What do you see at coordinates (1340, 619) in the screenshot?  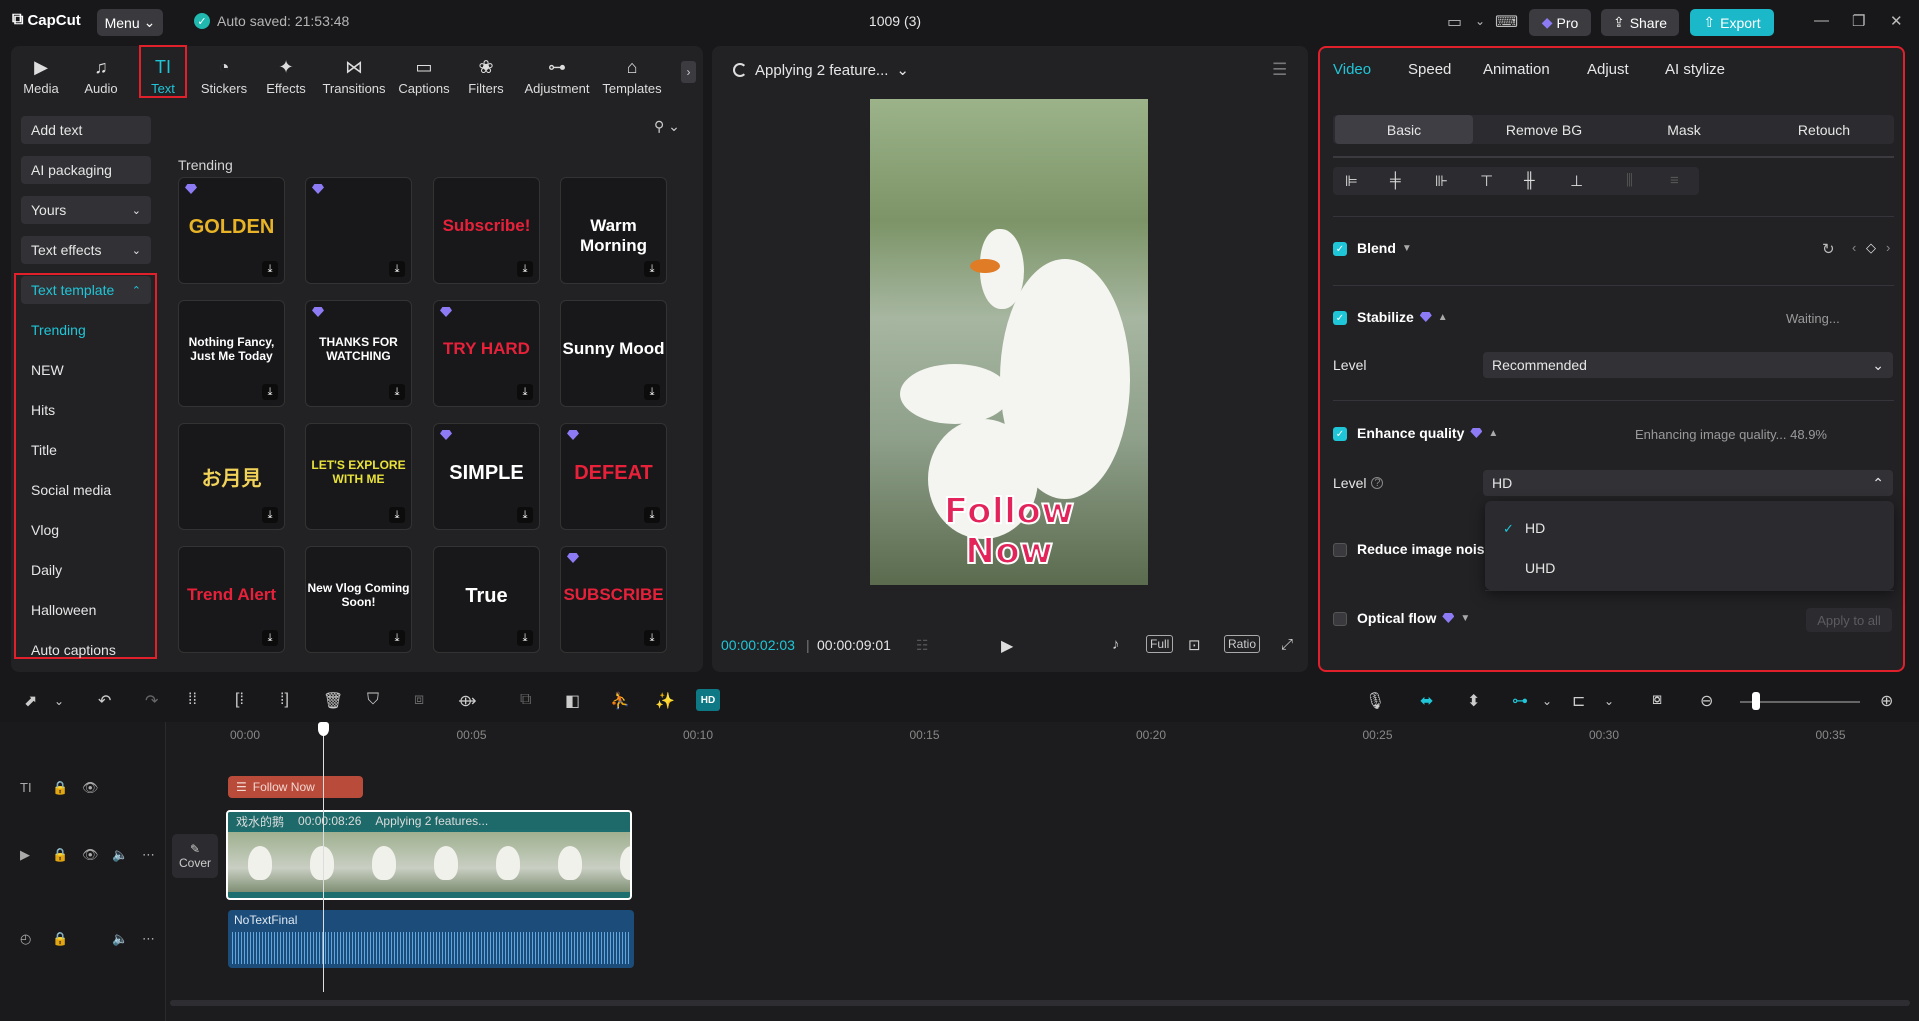 I see `optical-flow-checkbox` at bounding box center [1340, 619].